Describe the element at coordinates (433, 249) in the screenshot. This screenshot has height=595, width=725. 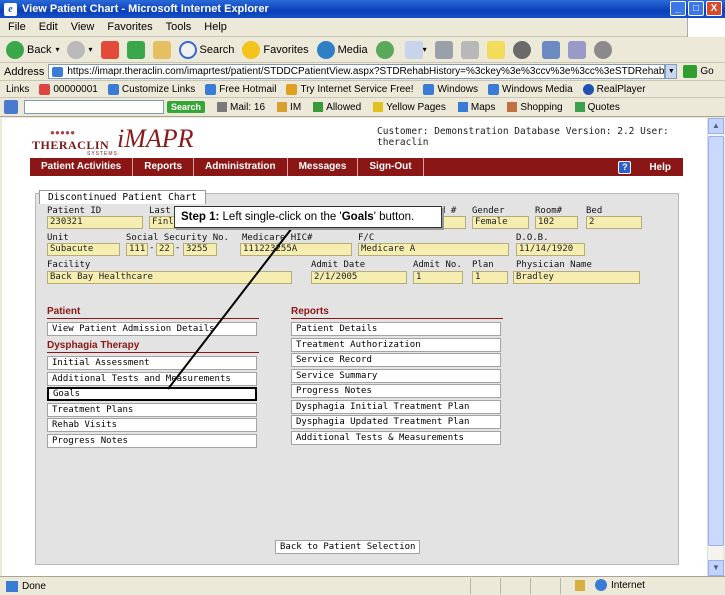
I see `fc-field: Medicare A` at that location.